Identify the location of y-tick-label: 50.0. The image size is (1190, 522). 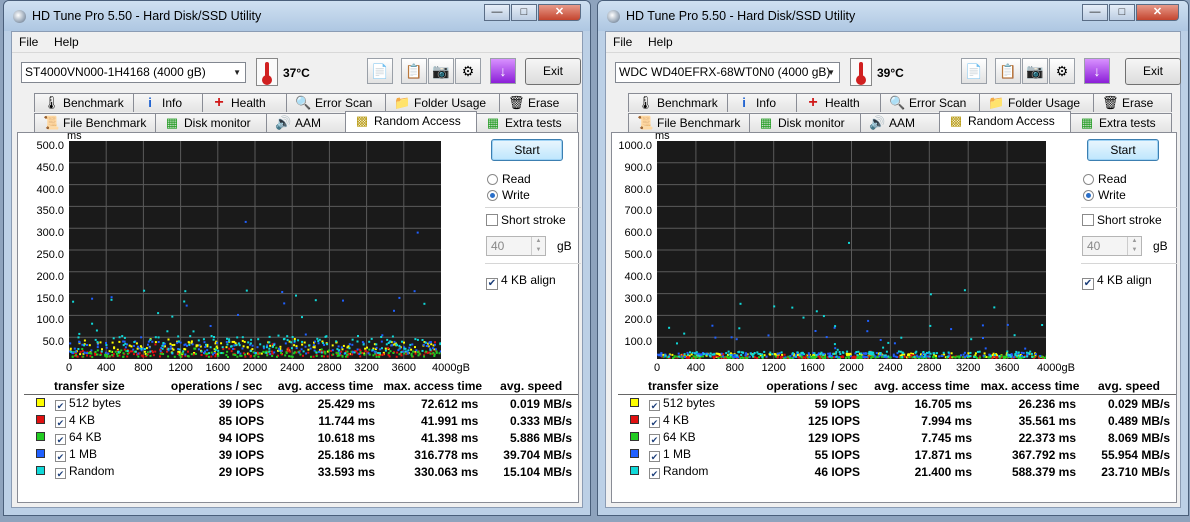
(53, 342).